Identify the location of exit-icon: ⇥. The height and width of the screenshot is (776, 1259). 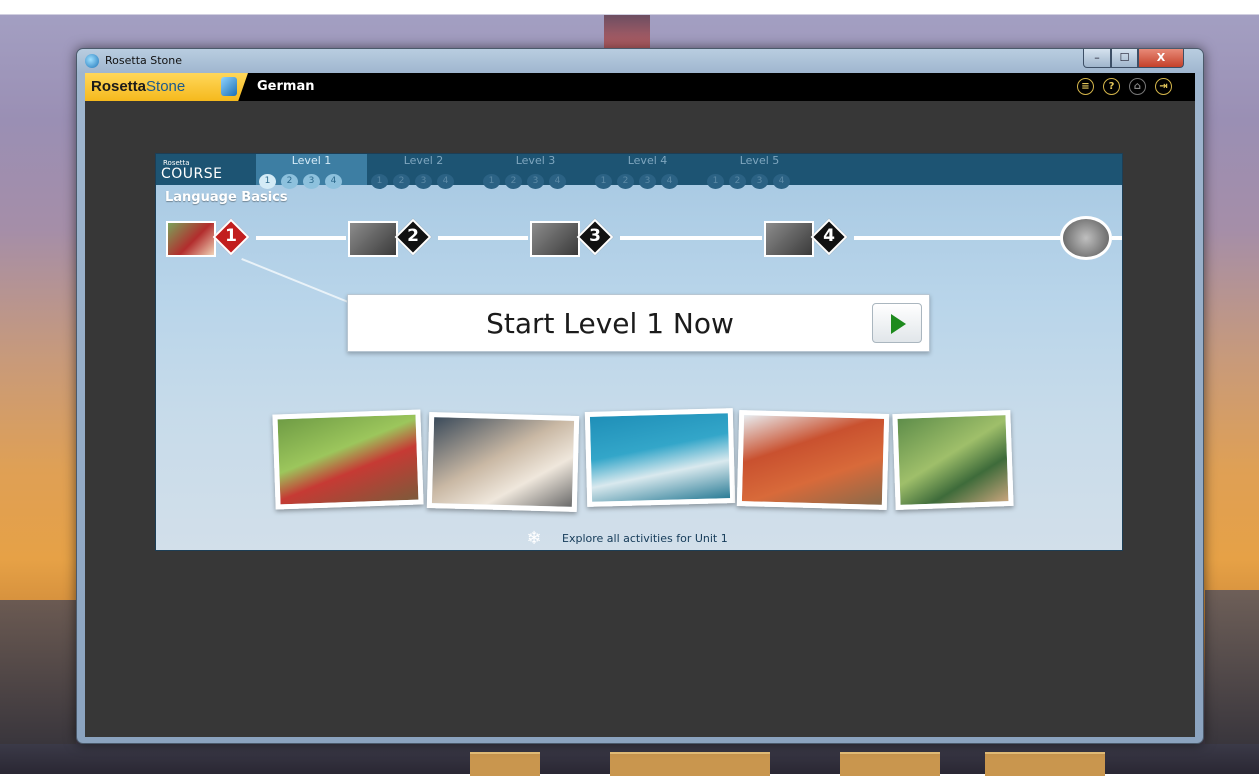
(1163, 86).